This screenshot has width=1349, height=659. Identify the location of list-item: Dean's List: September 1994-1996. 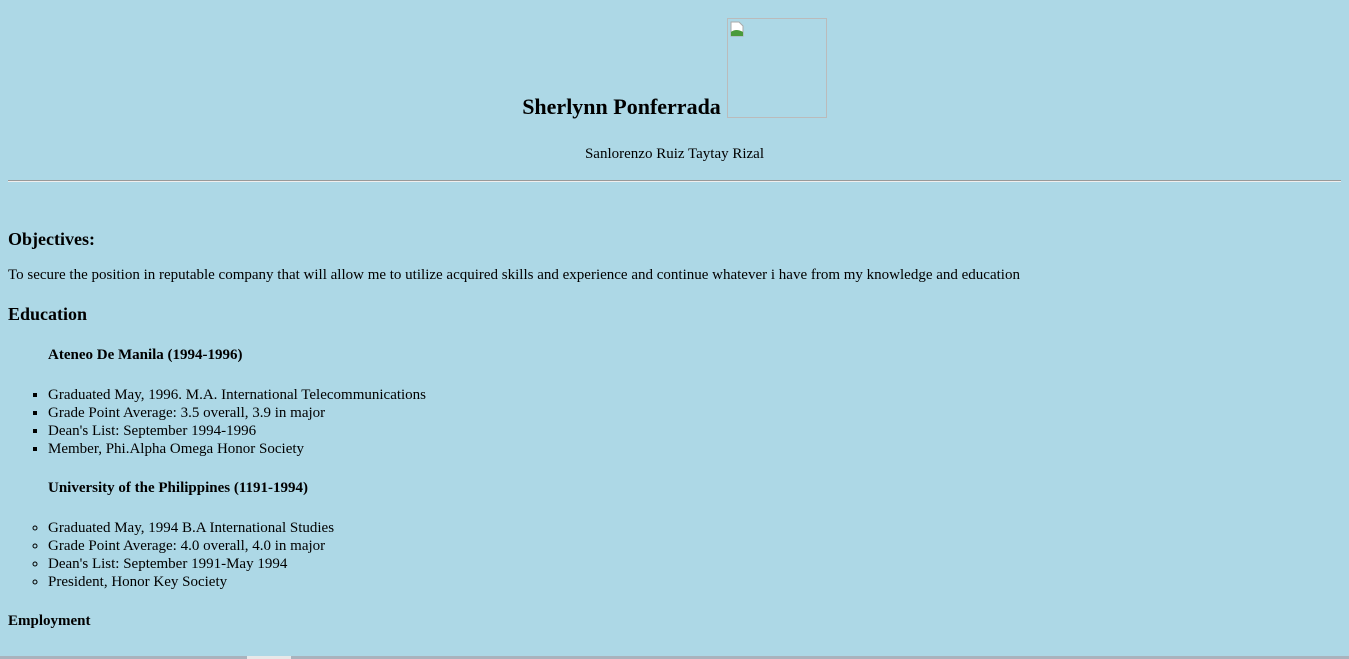
(694, 431).